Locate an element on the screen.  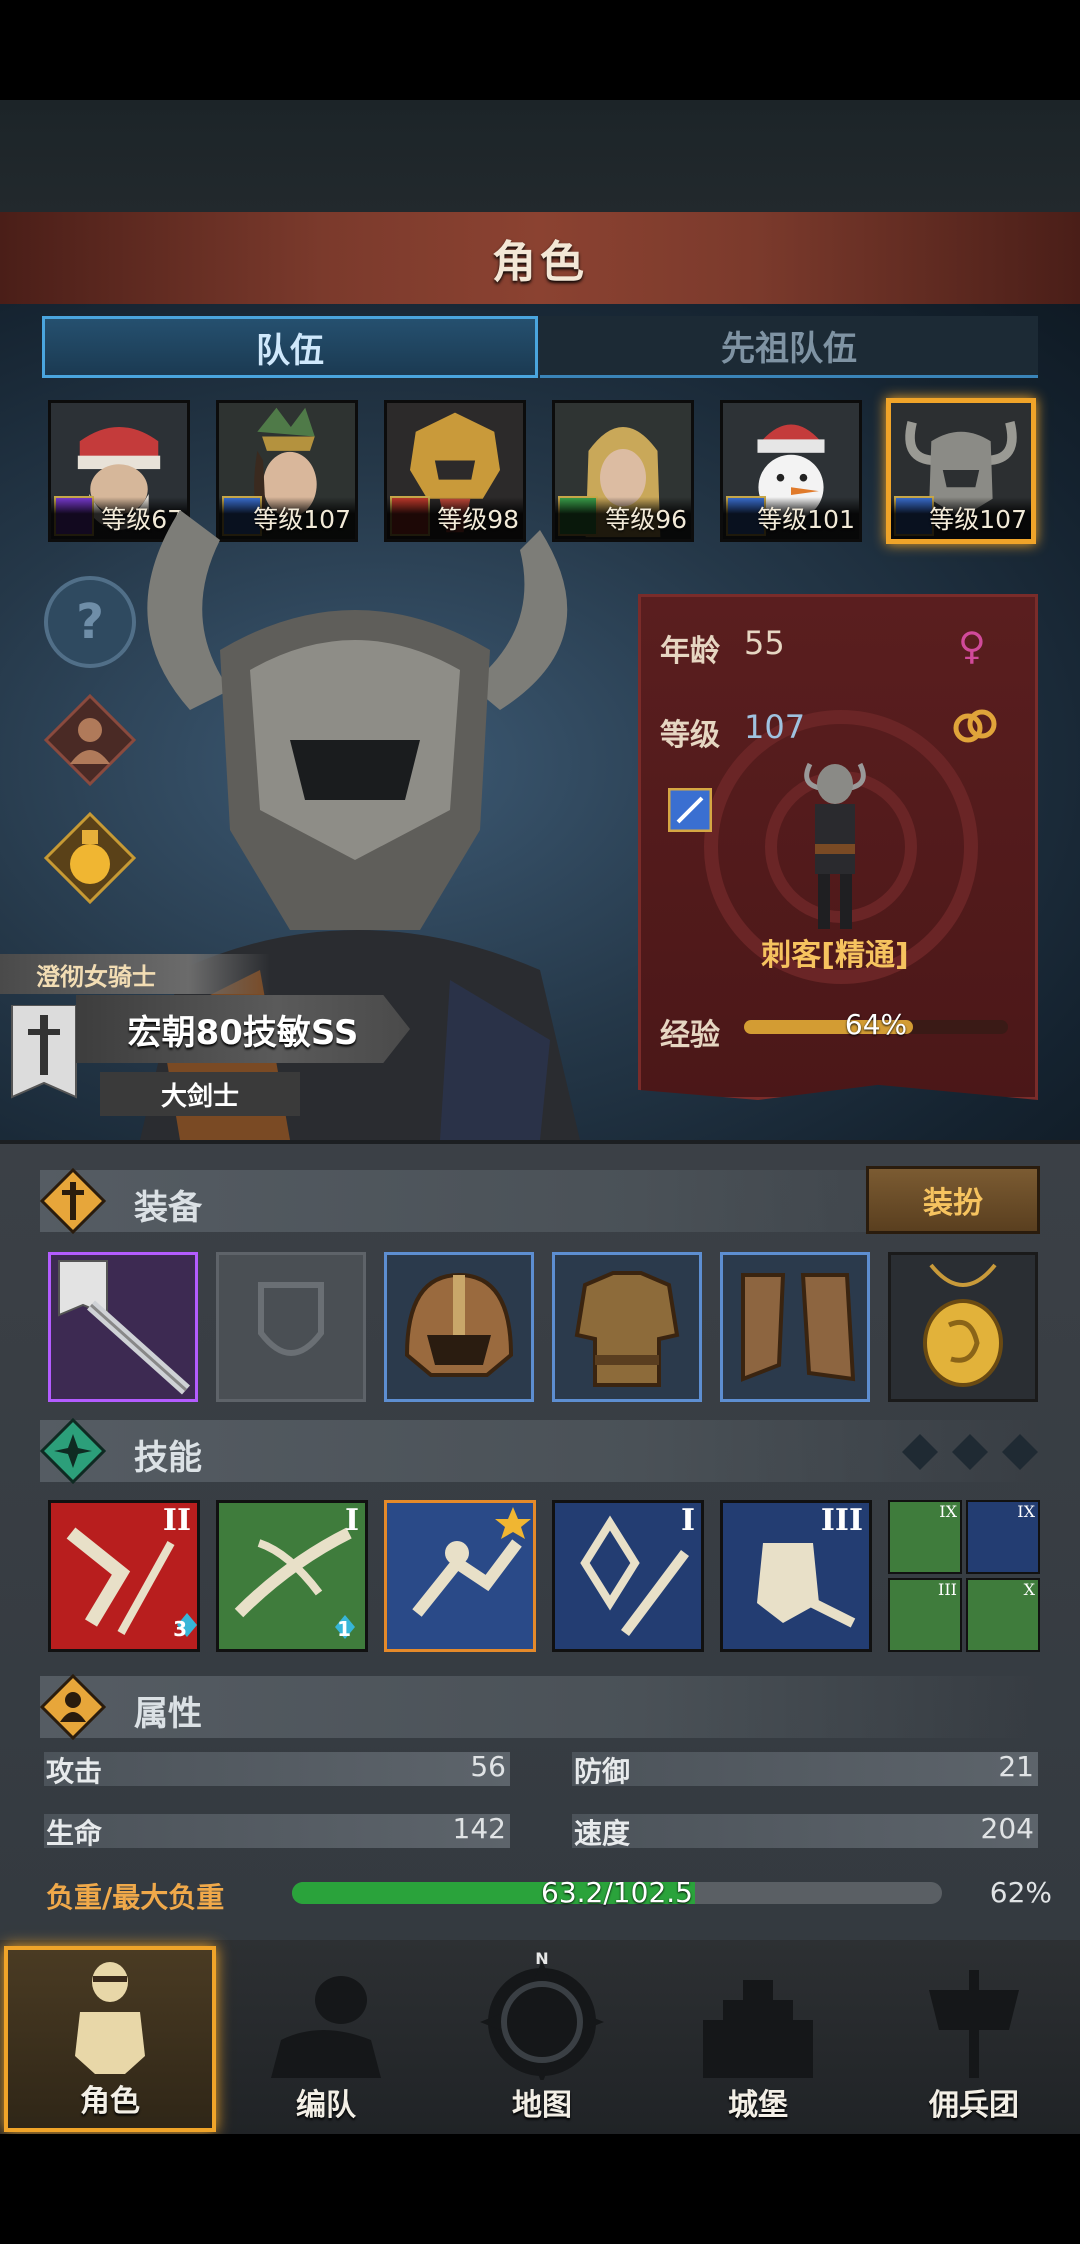
exp-label: 经验 is located at coordinates (690, 1035).